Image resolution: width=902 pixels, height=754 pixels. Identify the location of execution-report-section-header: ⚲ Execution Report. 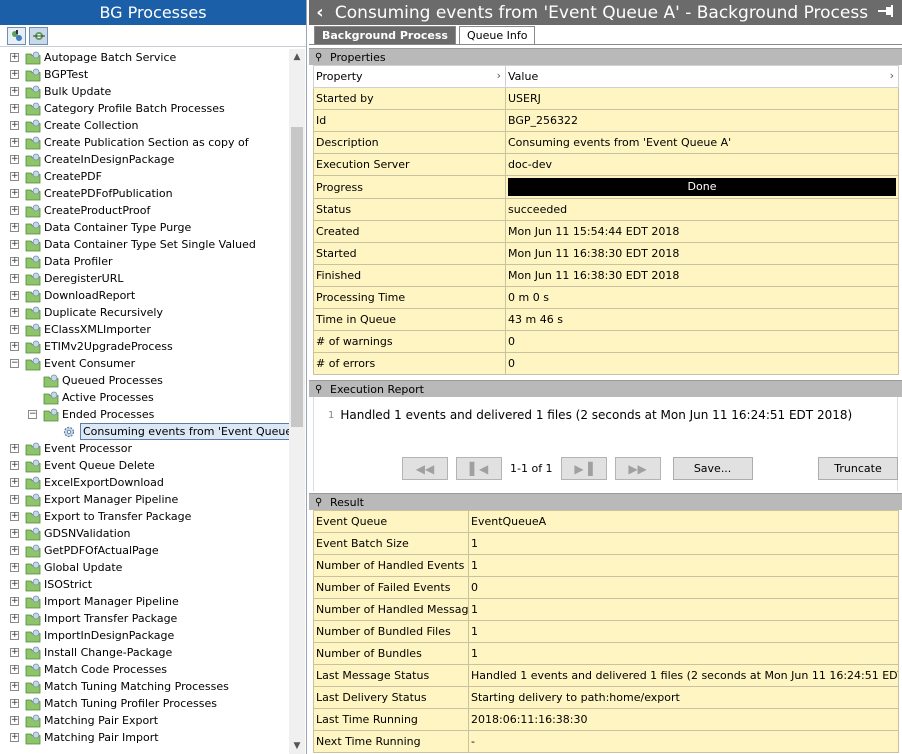
(605, 388).